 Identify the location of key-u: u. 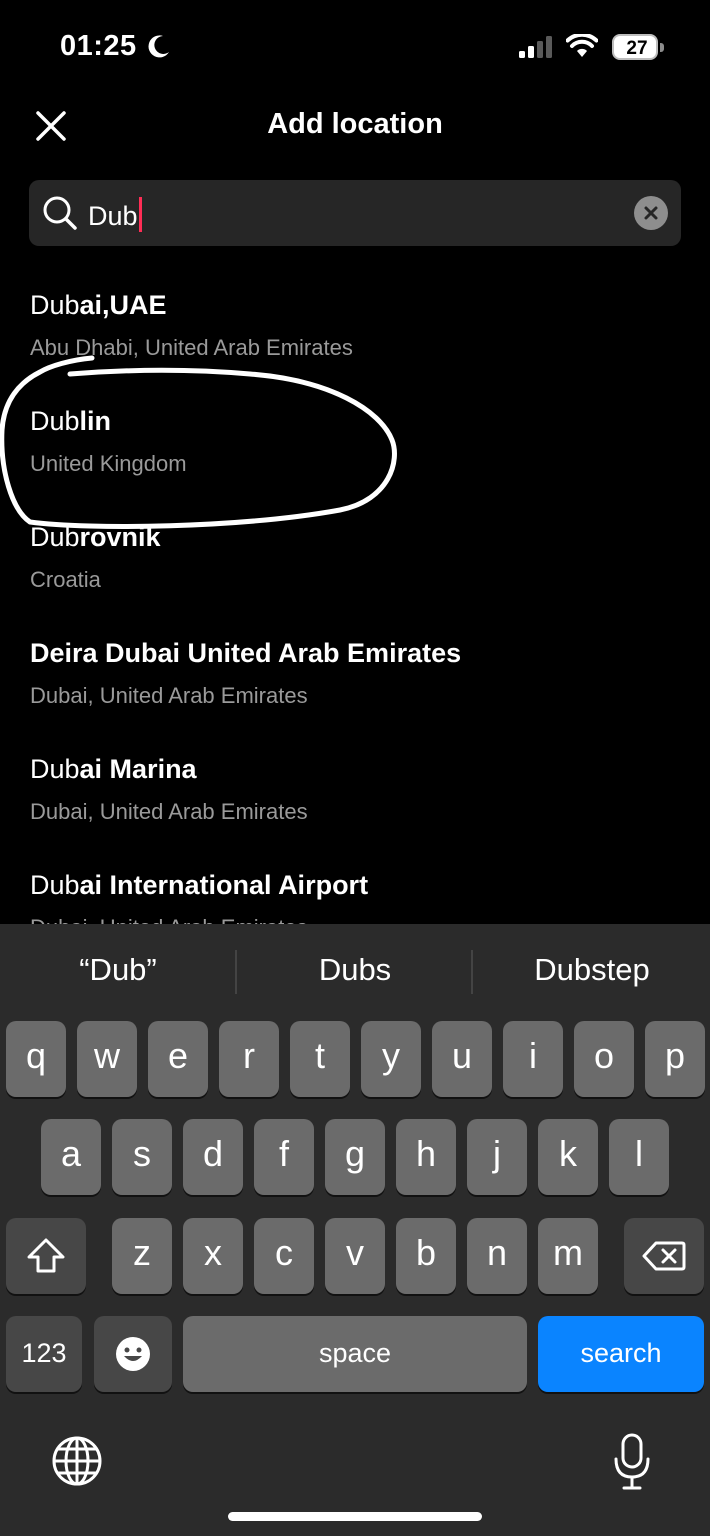
(462, 1059).